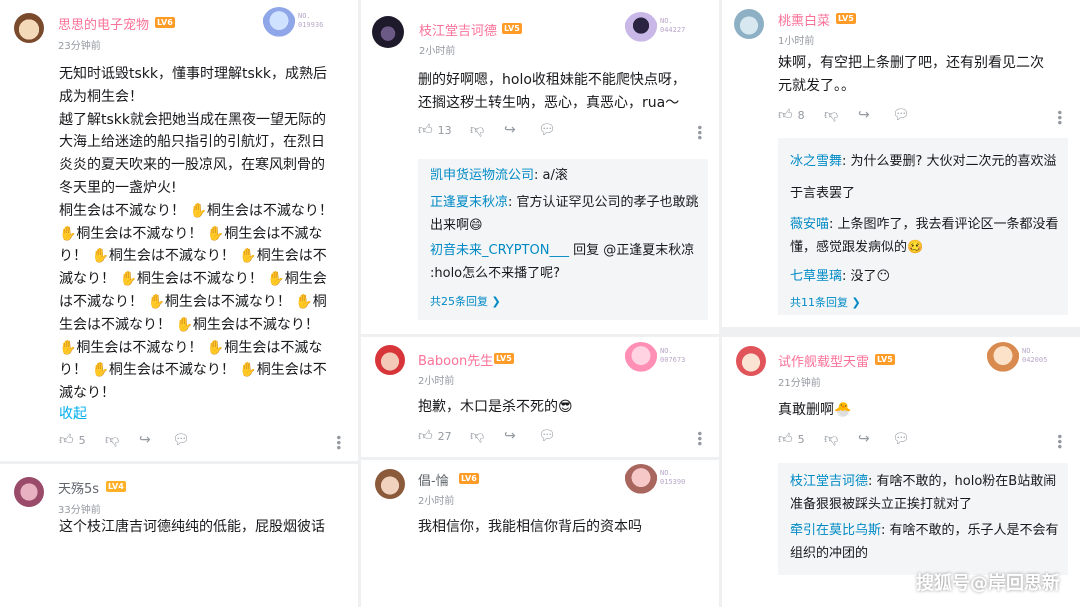  Describe the element at coordinates (925, 178) in the screenshot. I see `reply-item: 冰之雪舞: 为什么要删? 大伙对二次元的喜欢溢于言表罢了` at that location.